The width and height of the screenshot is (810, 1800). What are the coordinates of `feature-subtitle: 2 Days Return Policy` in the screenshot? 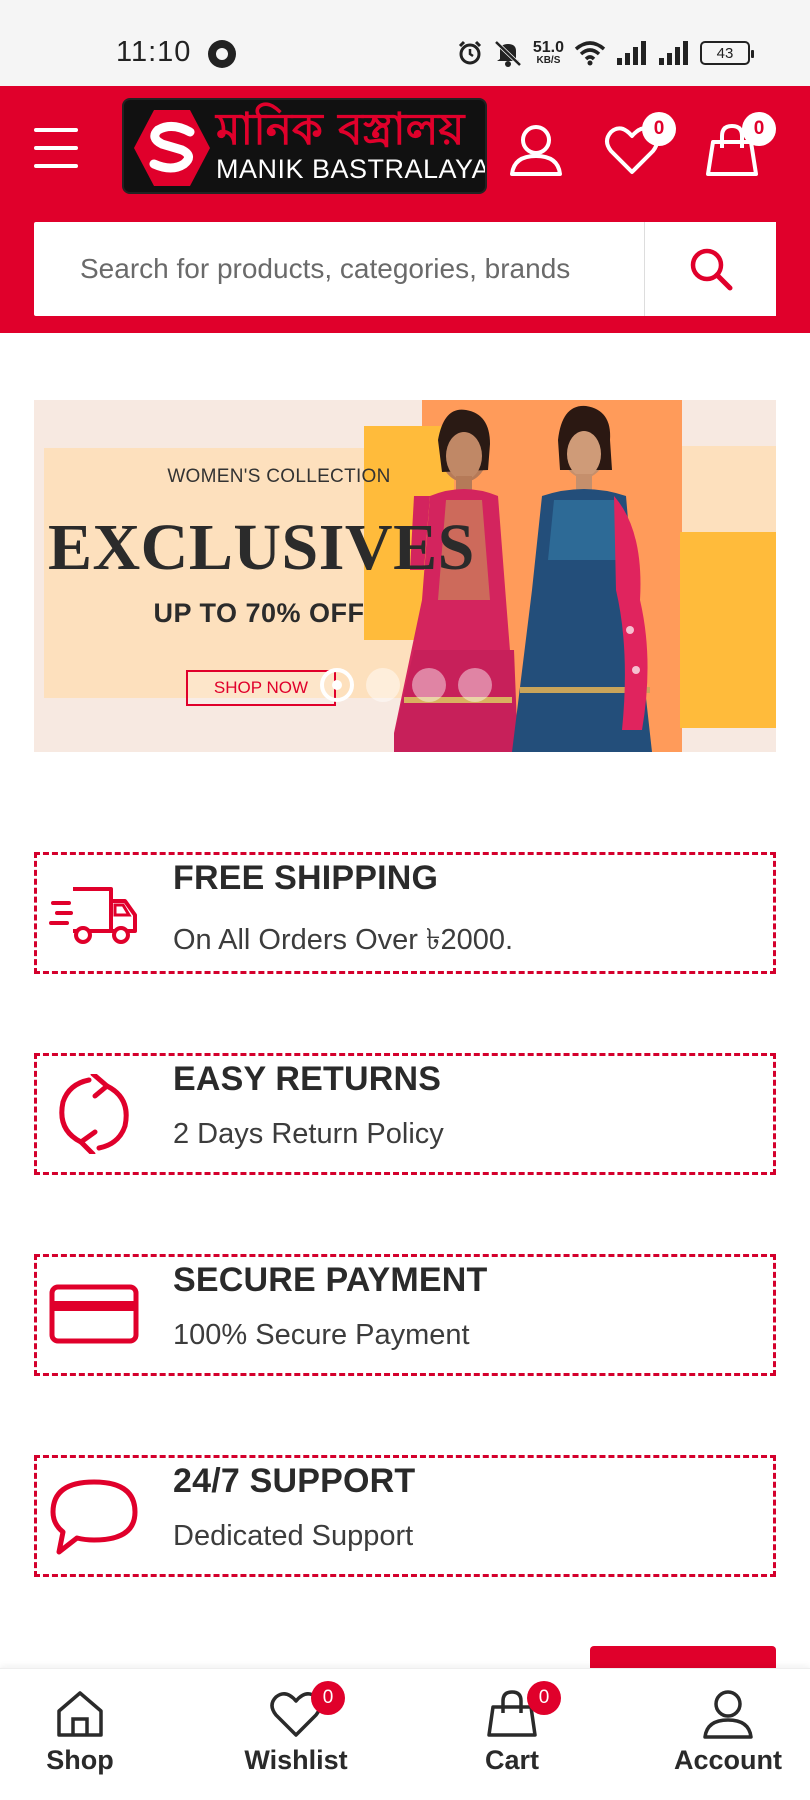 It's located at (308, 1134).